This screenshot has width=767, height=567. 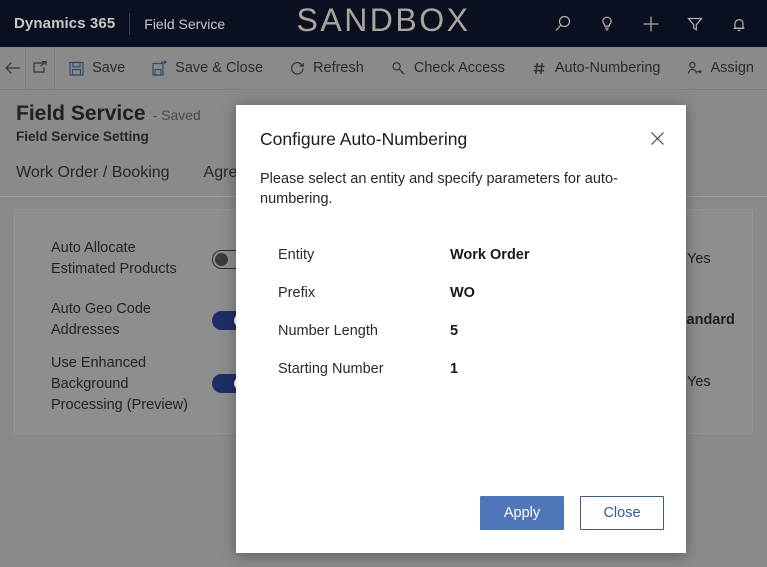 I want to click on apply-button: Apply, so click(x=522, y=513).